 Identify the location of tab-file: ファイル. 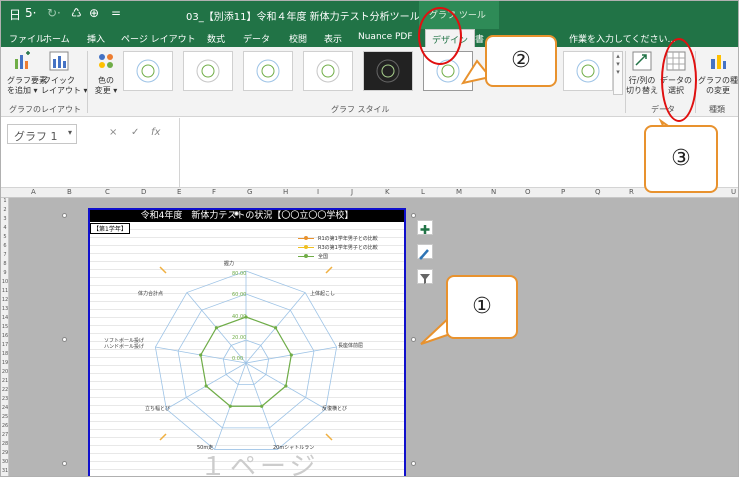
(27, 38).